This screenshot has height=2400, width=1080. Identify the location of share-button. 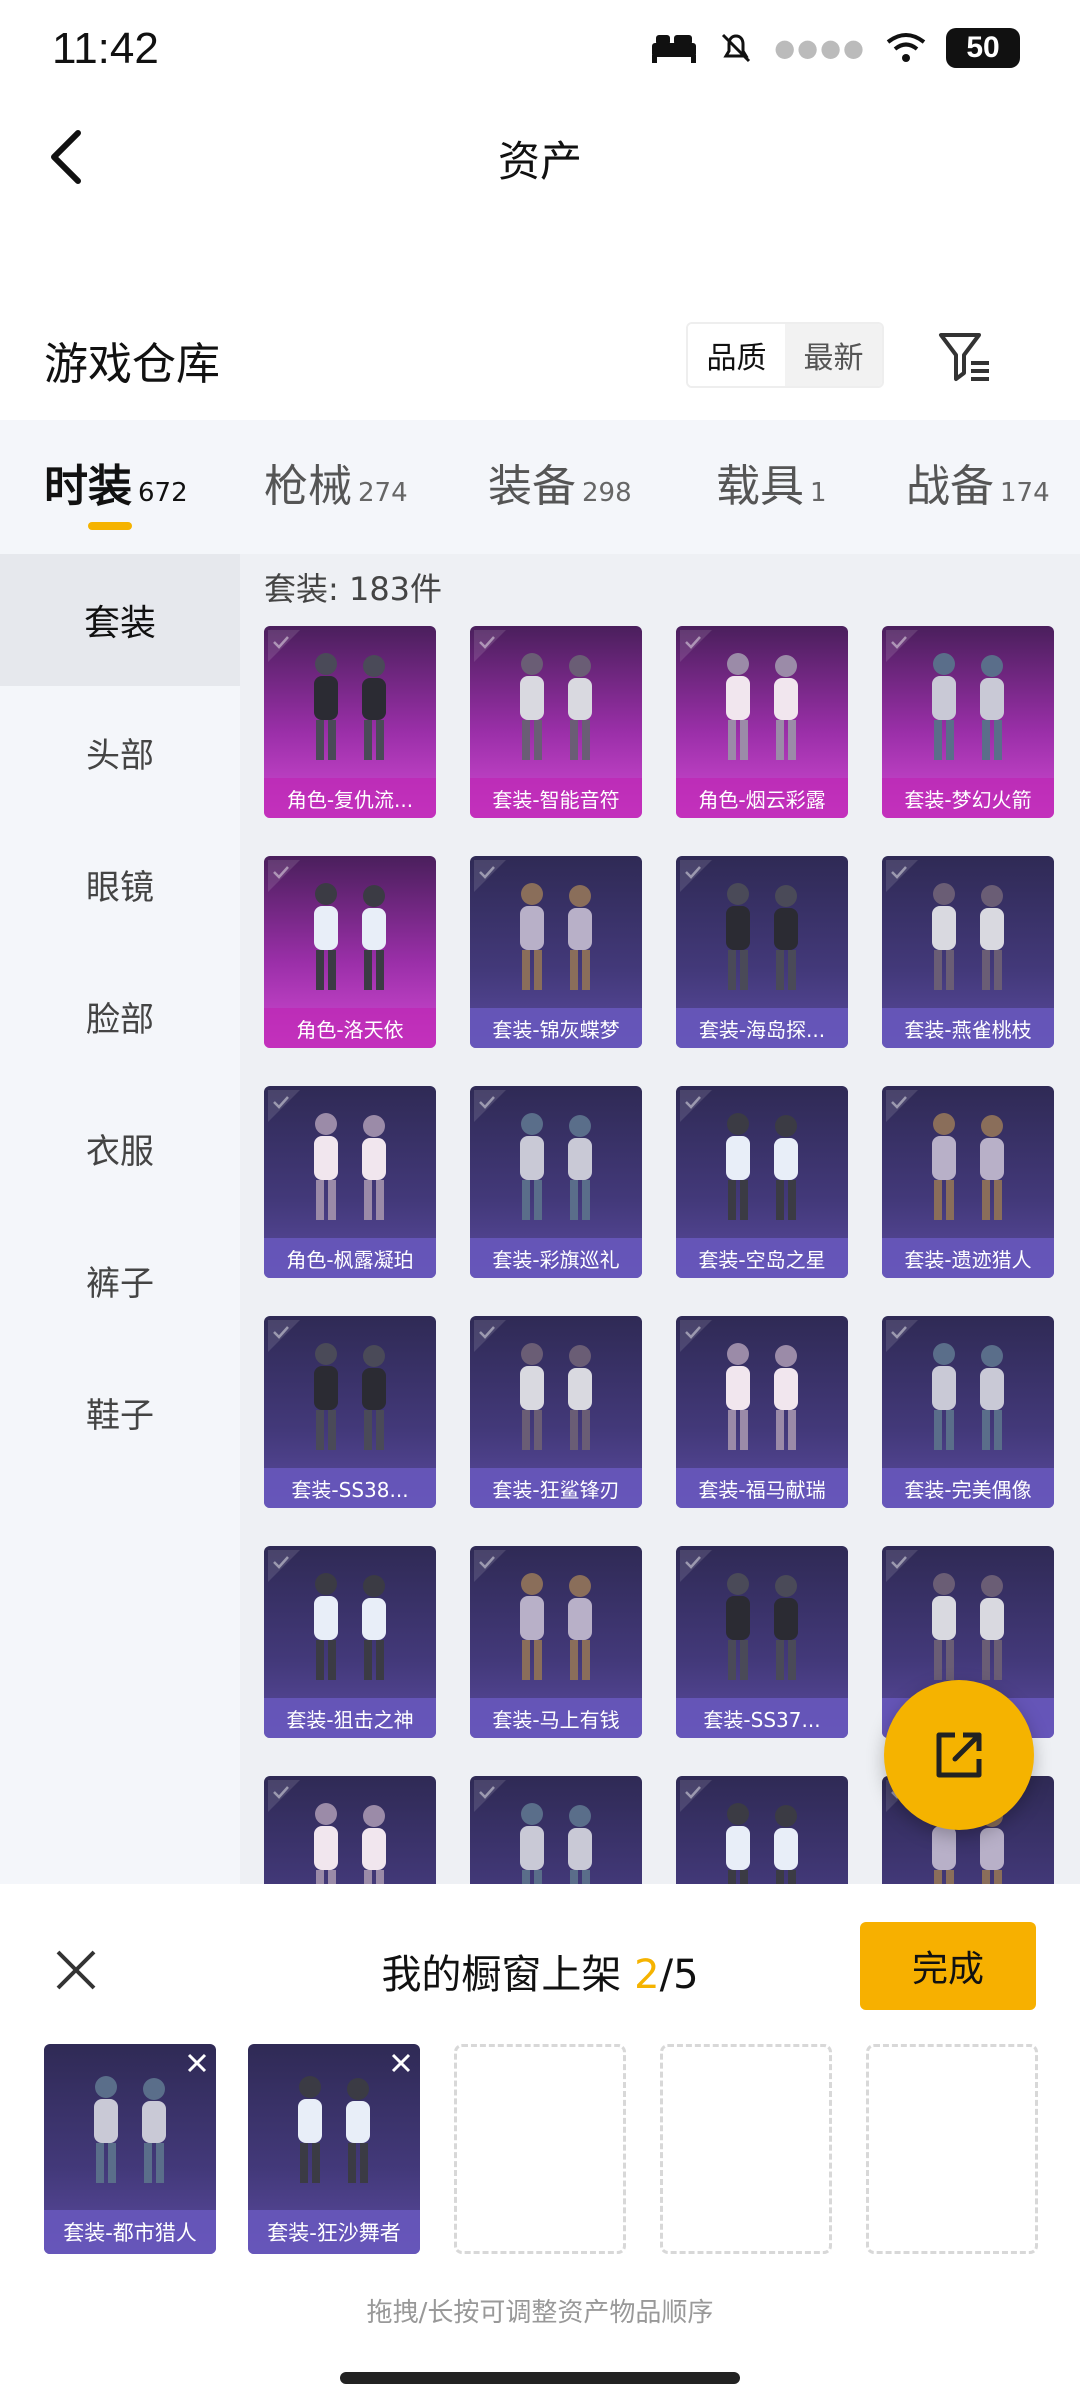
(959, 1755).